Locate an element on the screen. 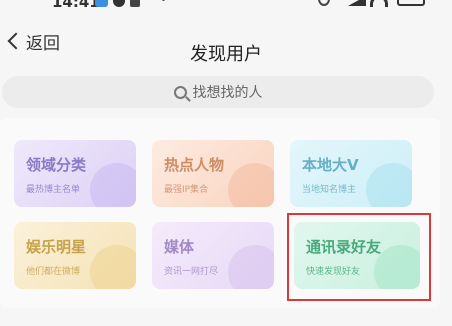 This screenshot has height=326, width=452. wifi-icon is located at coordinates (379, 3).